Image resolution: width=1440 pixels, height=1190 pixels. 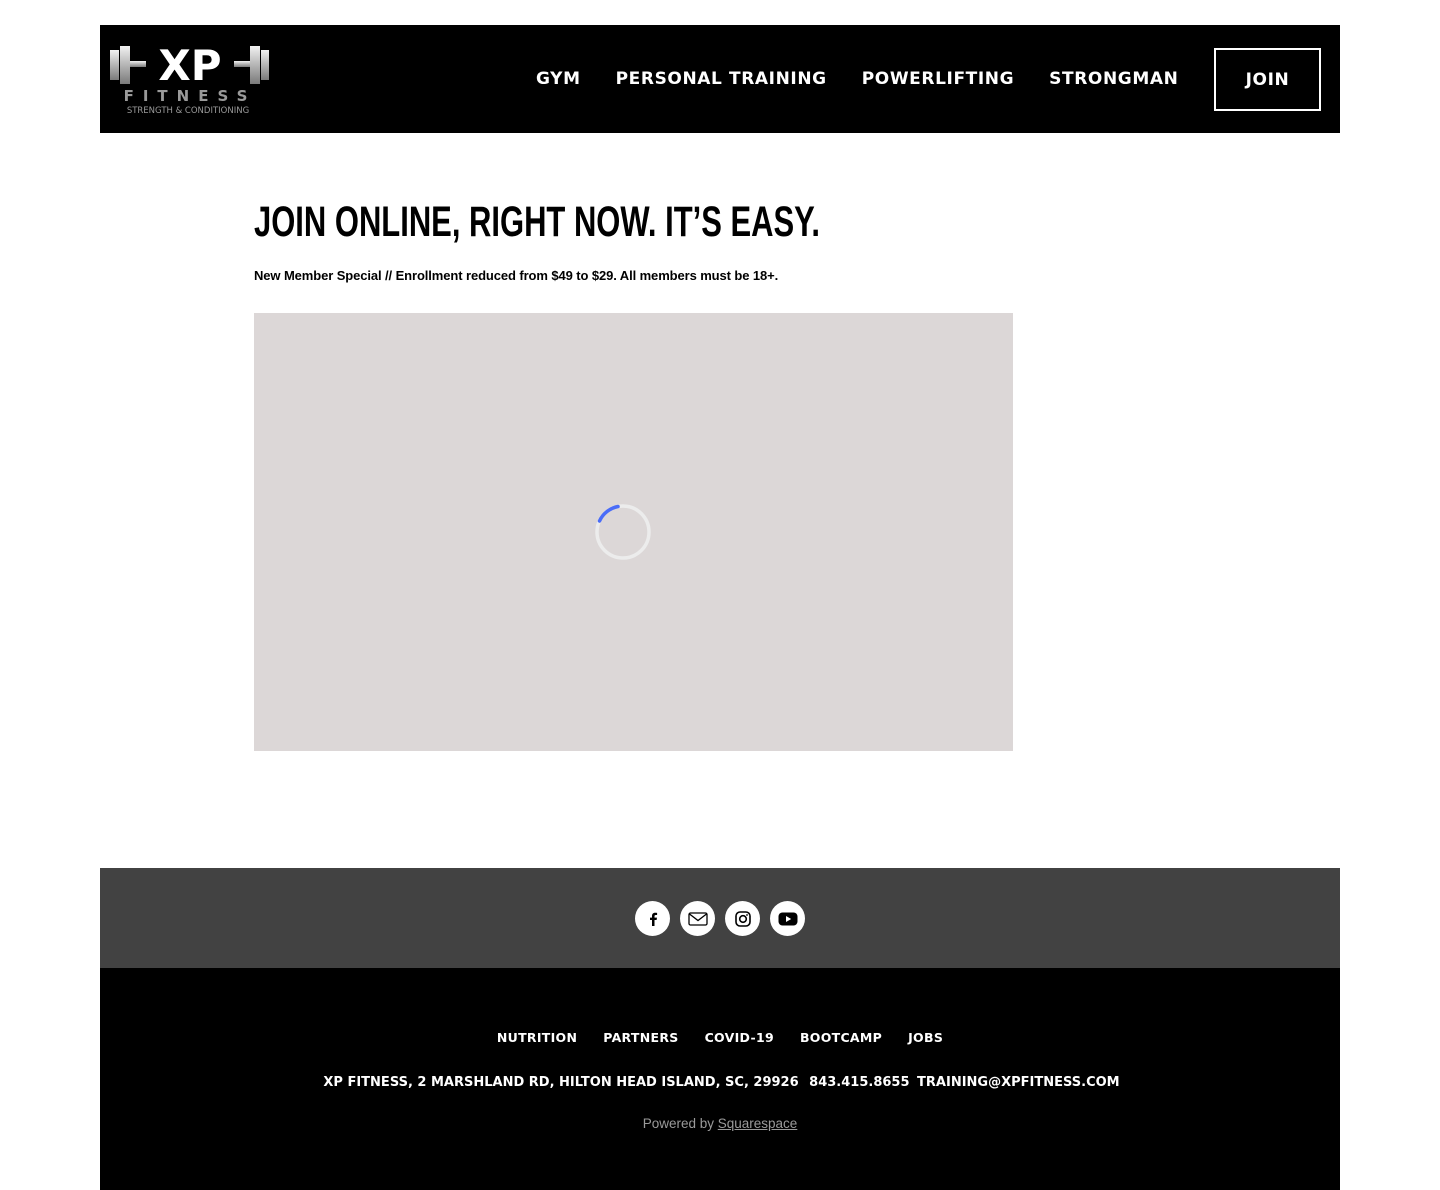 What do you see at coordinates (623, 532) in the screenshot?
I see `loading-spinner-icon` at bounding box center [623, 532].